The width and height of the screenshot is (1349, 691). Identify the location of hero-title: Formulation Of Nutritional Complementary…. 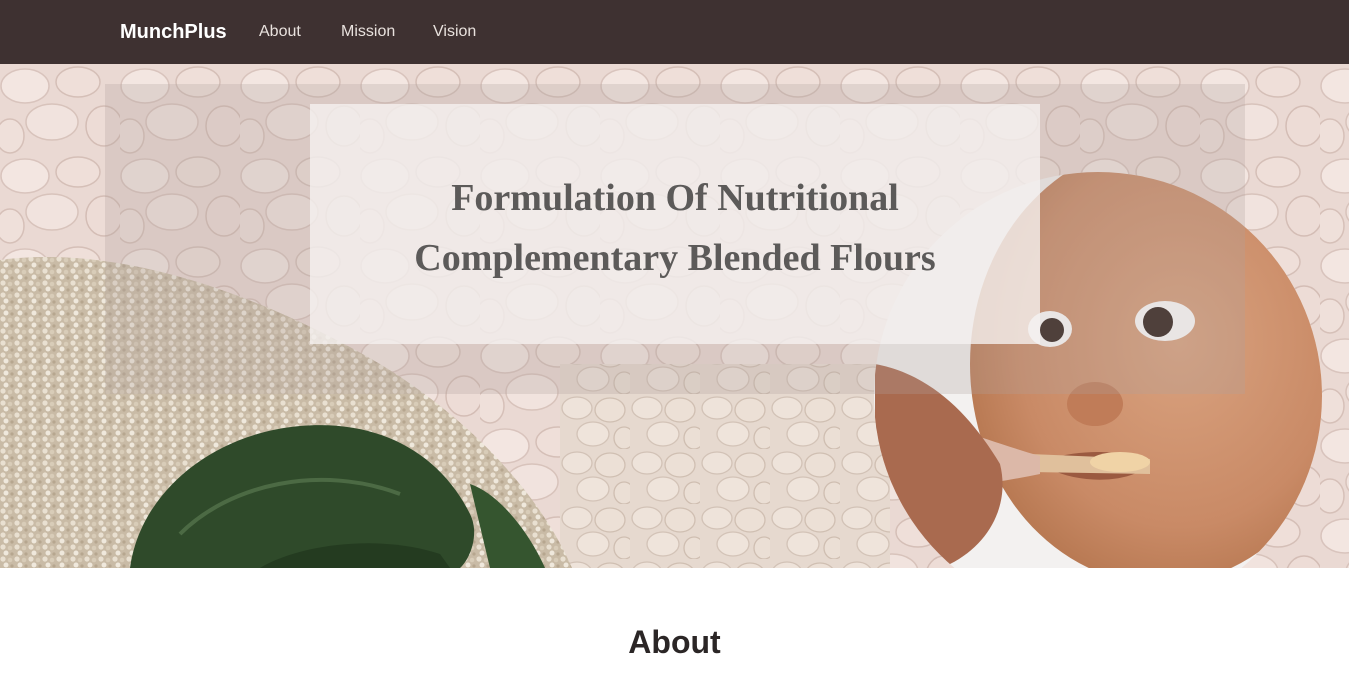
(675, 228).